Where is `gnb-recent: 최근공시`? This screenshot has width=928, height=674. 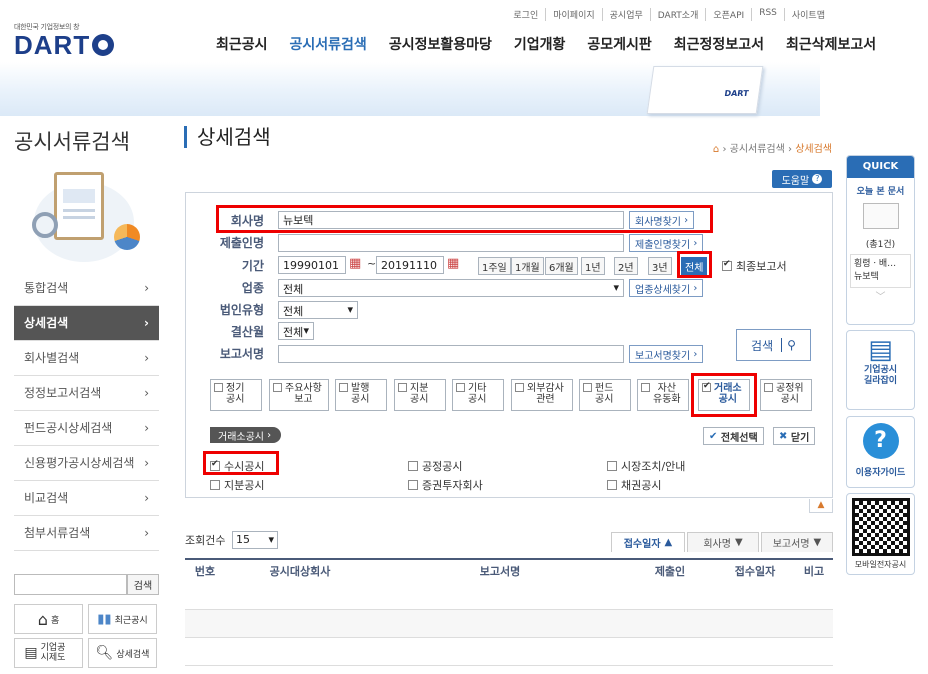
gnb-recent: 최근공시 is located at coordinates (242, 44).